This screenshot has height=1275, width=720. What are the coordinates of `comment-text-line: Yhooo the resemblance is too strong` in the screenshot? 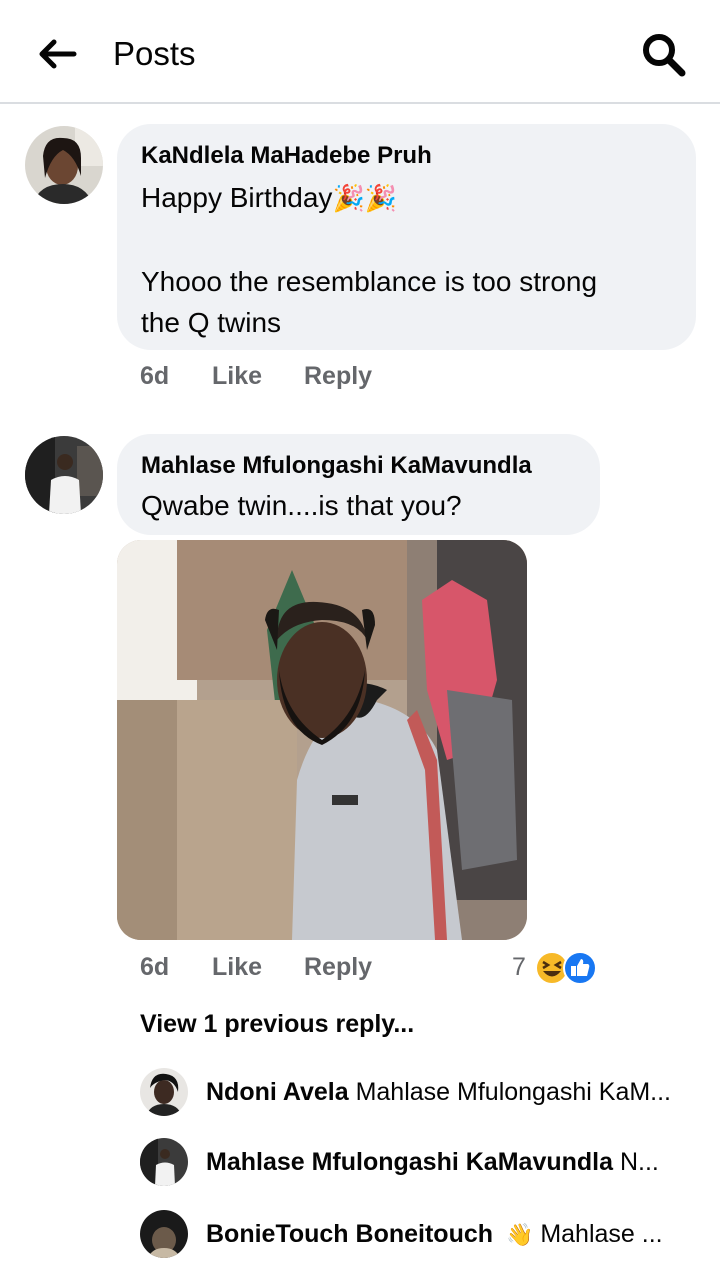 It's located at (369, 281).